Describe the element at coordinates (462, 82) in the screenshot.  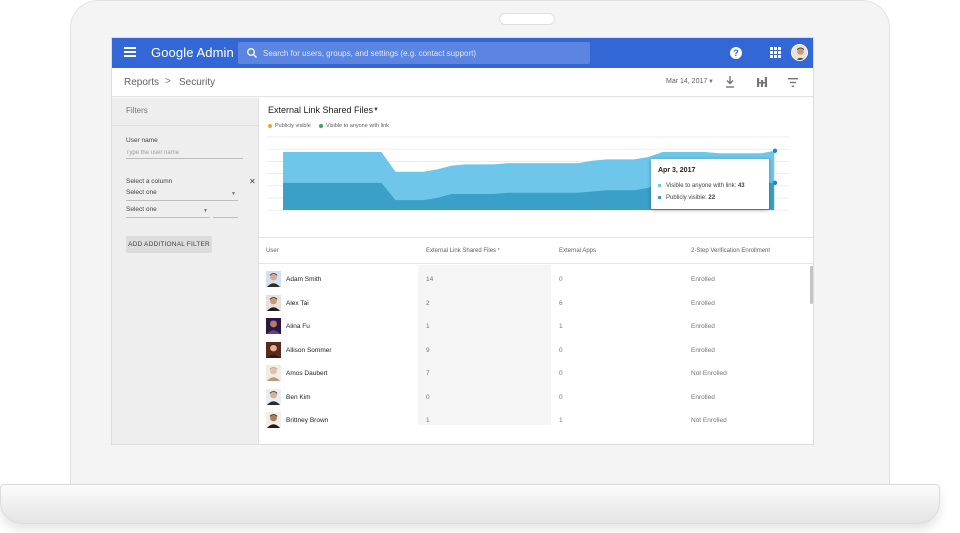
I see `breadcrumb: Reports > Security Mar 14, 2017 ▼` at that location.